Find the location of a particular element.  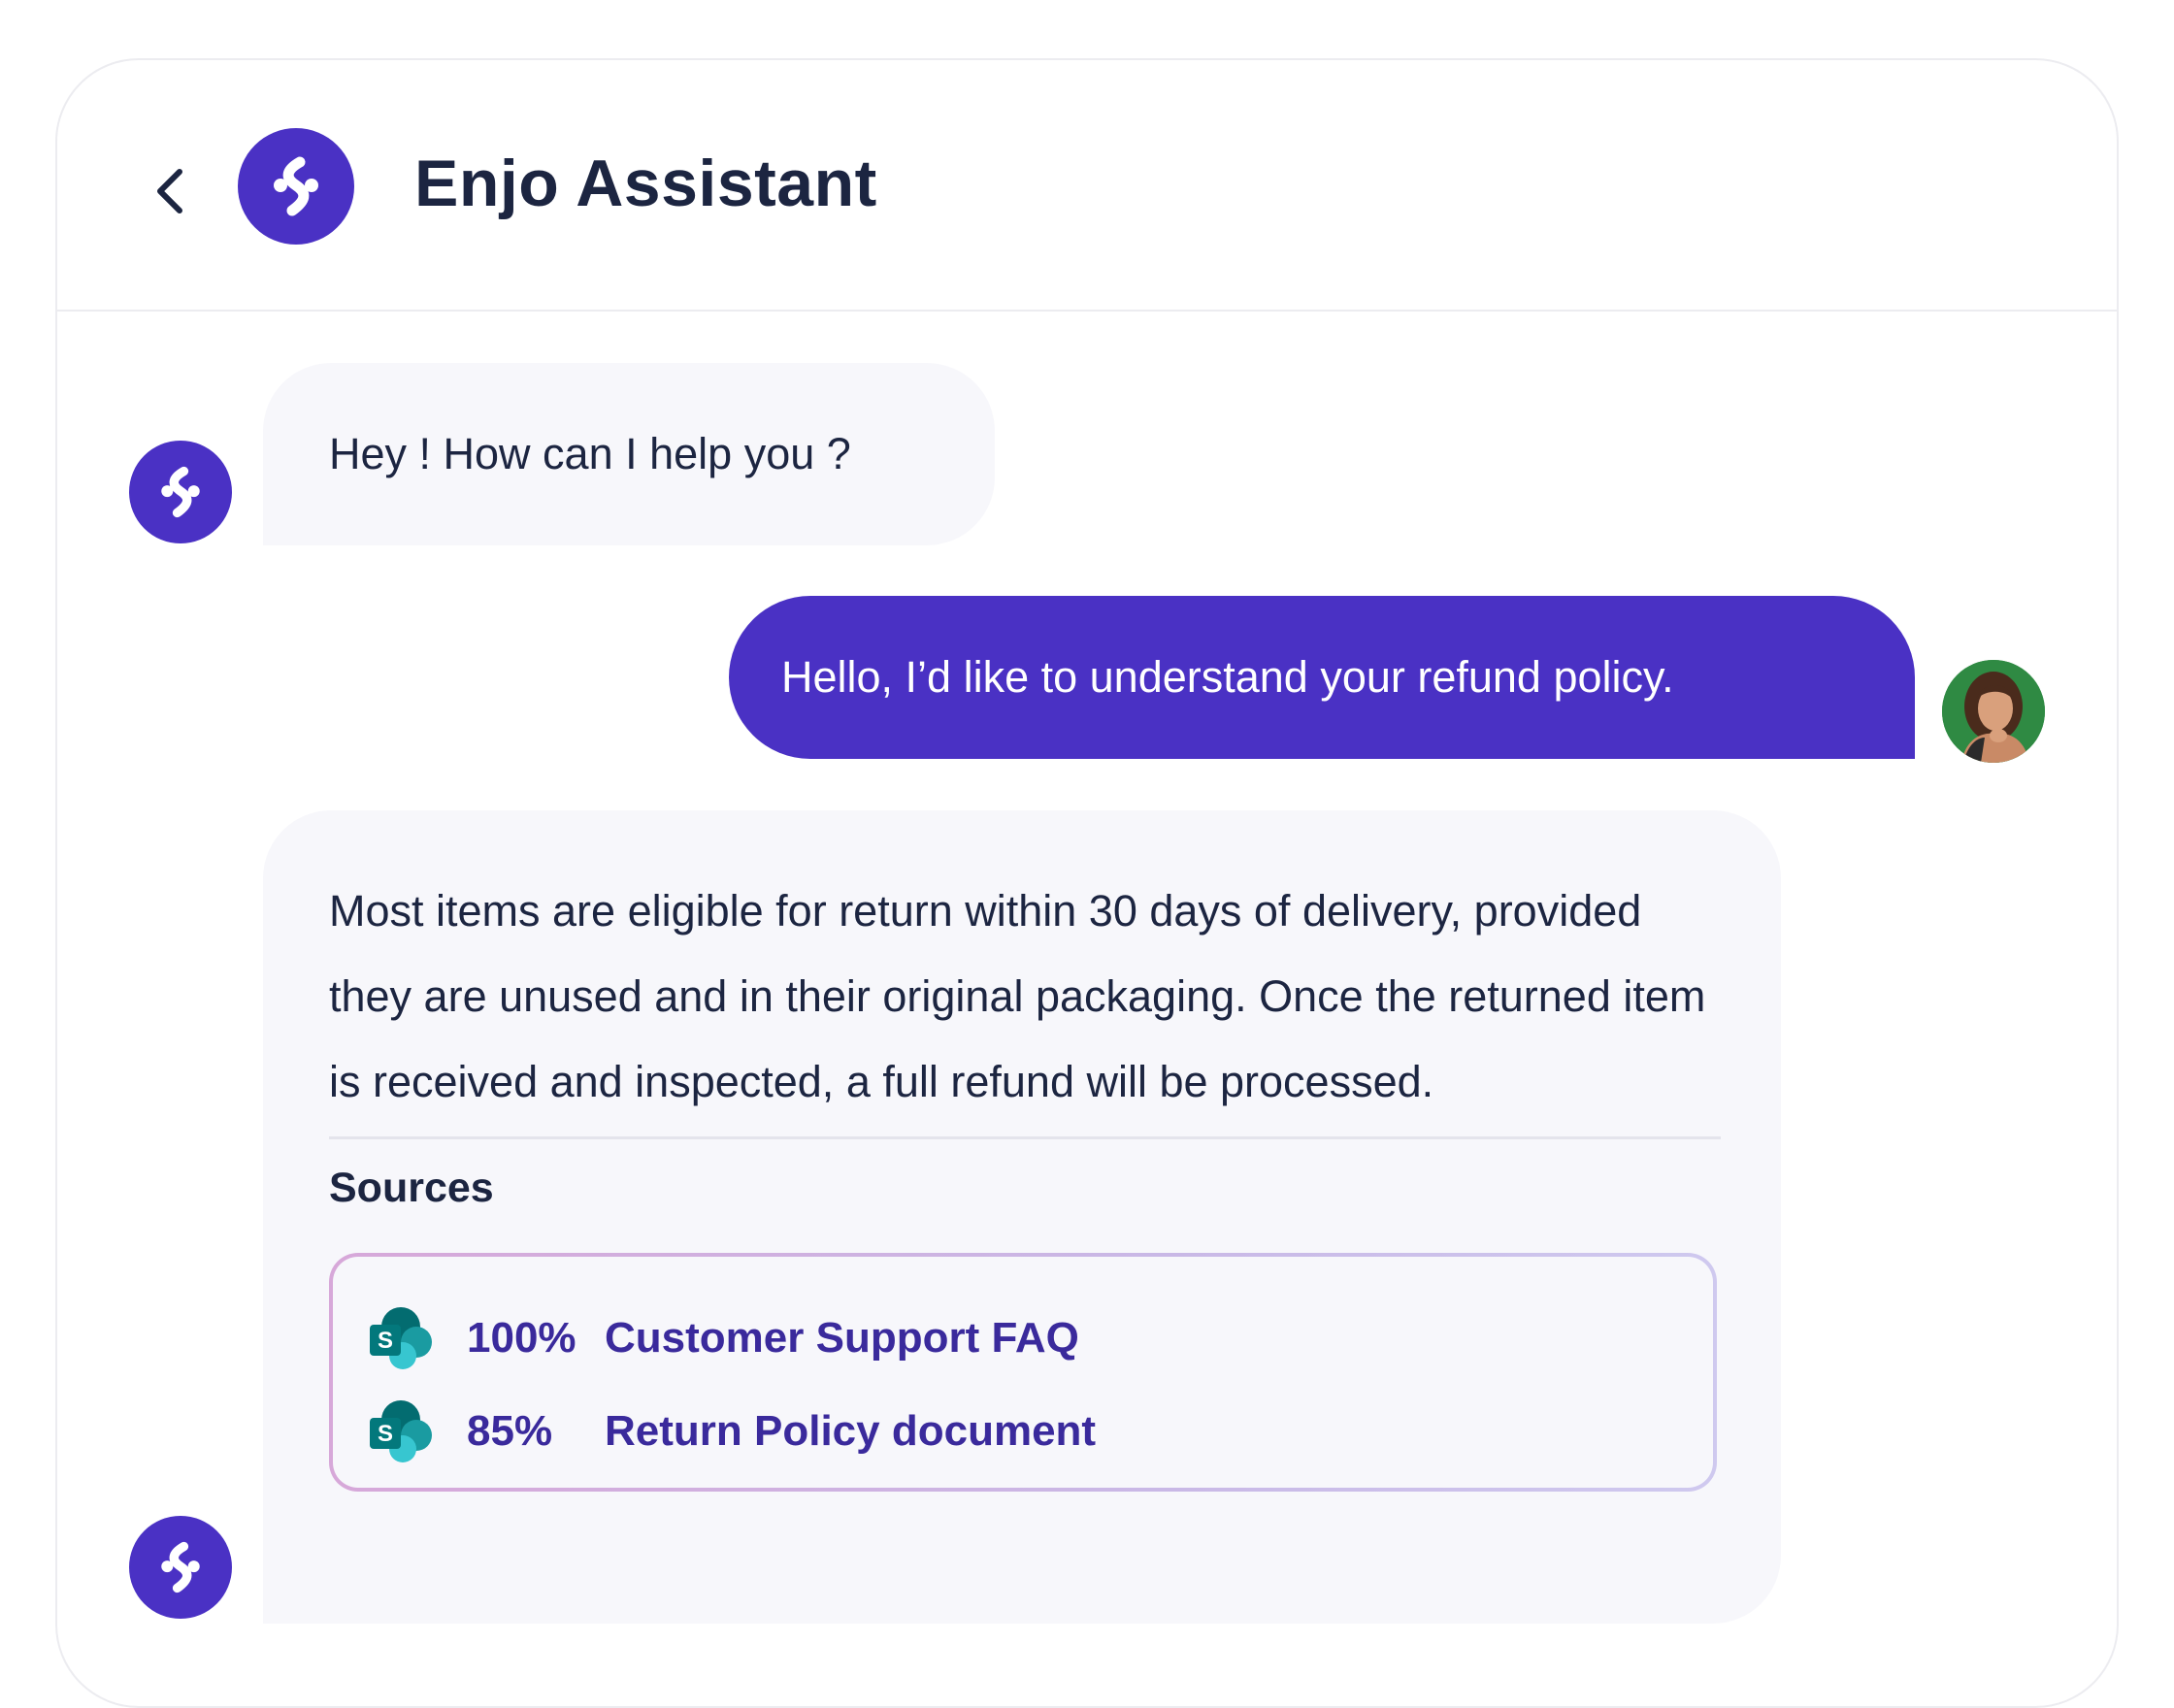

source-name: Customer Support FAQ is located at coordinates (842, 1339).